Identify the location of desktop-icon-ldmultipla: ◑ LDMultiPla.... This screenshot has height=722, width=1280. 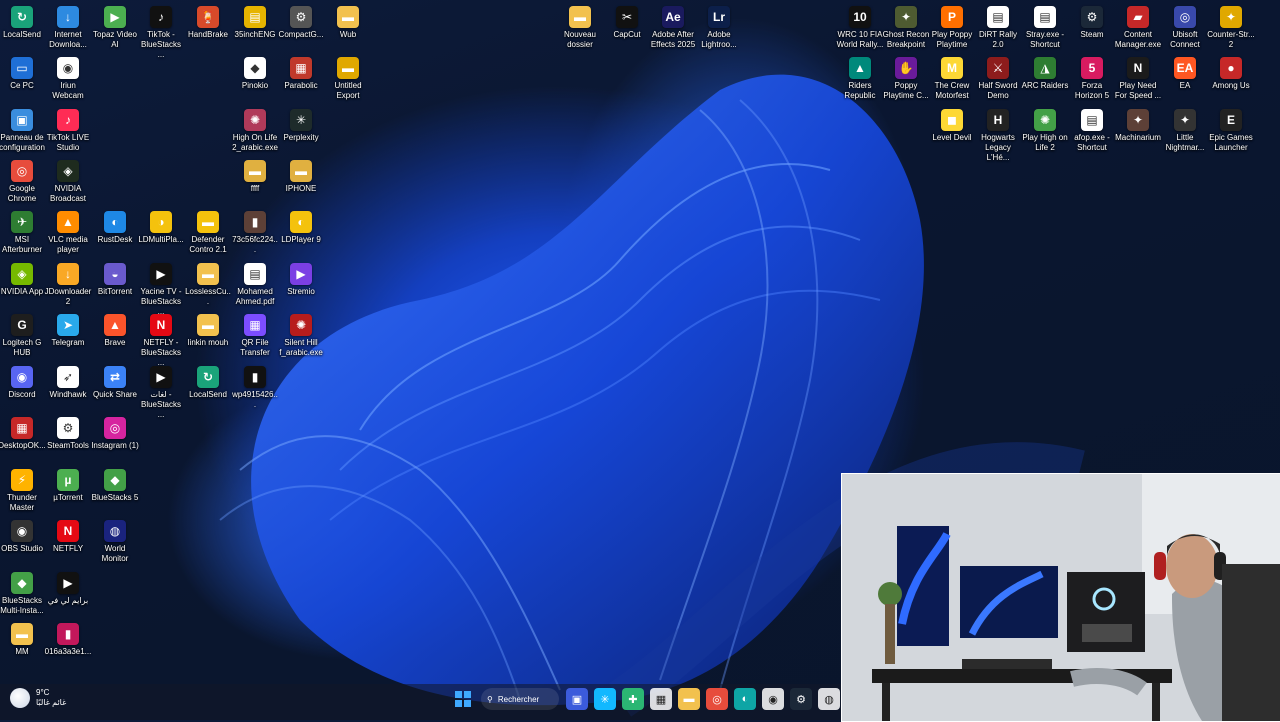
(161, 228).